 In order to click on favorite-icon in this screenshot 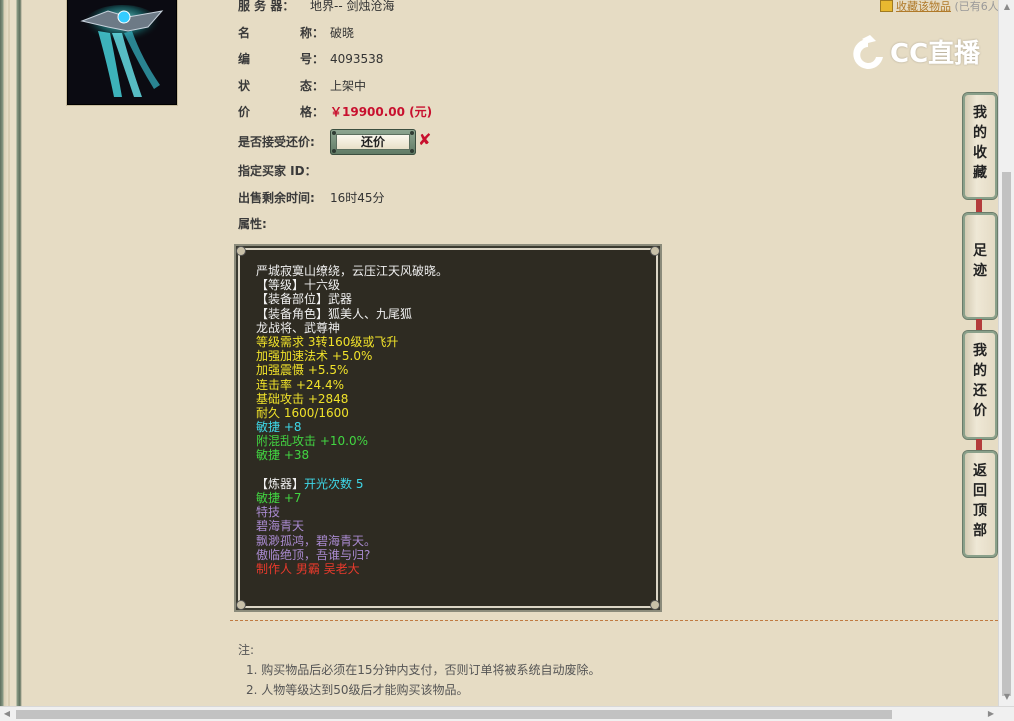, I will do `click(886, 6)`.